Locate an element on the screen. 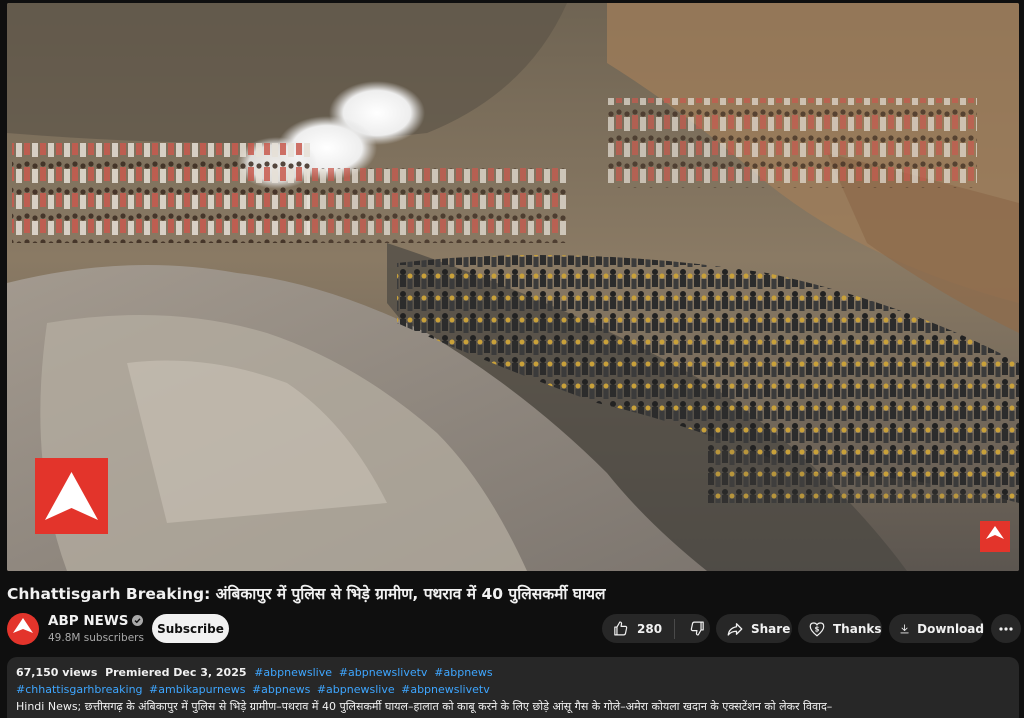 Image resolution: width=1024 pixels, height=718 pixels. download-button: Download is located at coordinates (936, 628).